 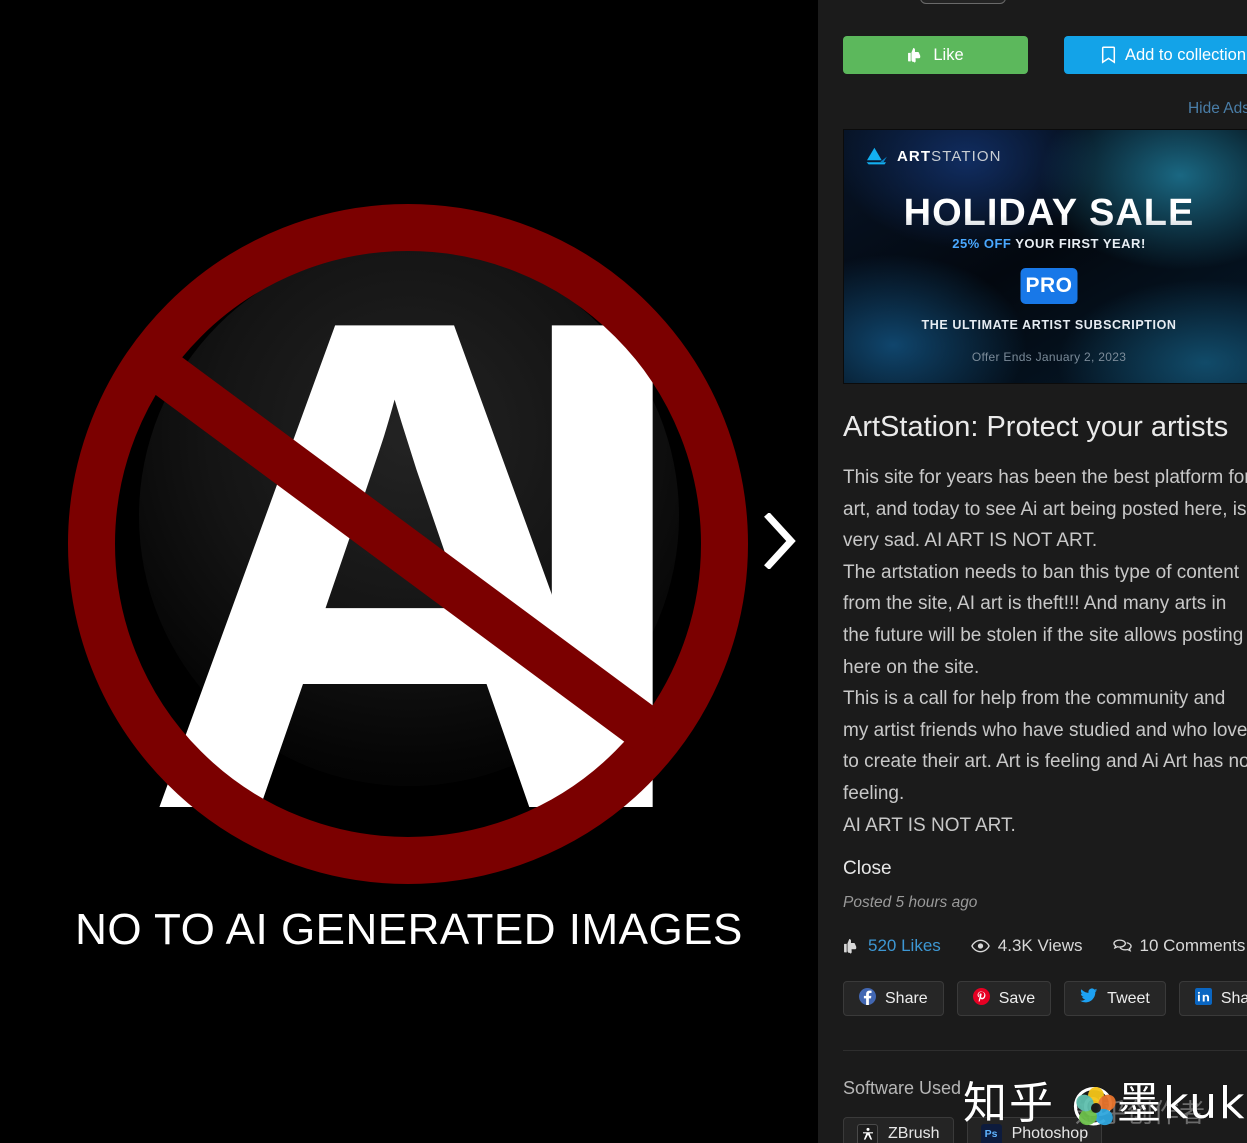 I want to click on software-tag-photoshop: Ps Photoshop, so click(x=1034, y=1130).